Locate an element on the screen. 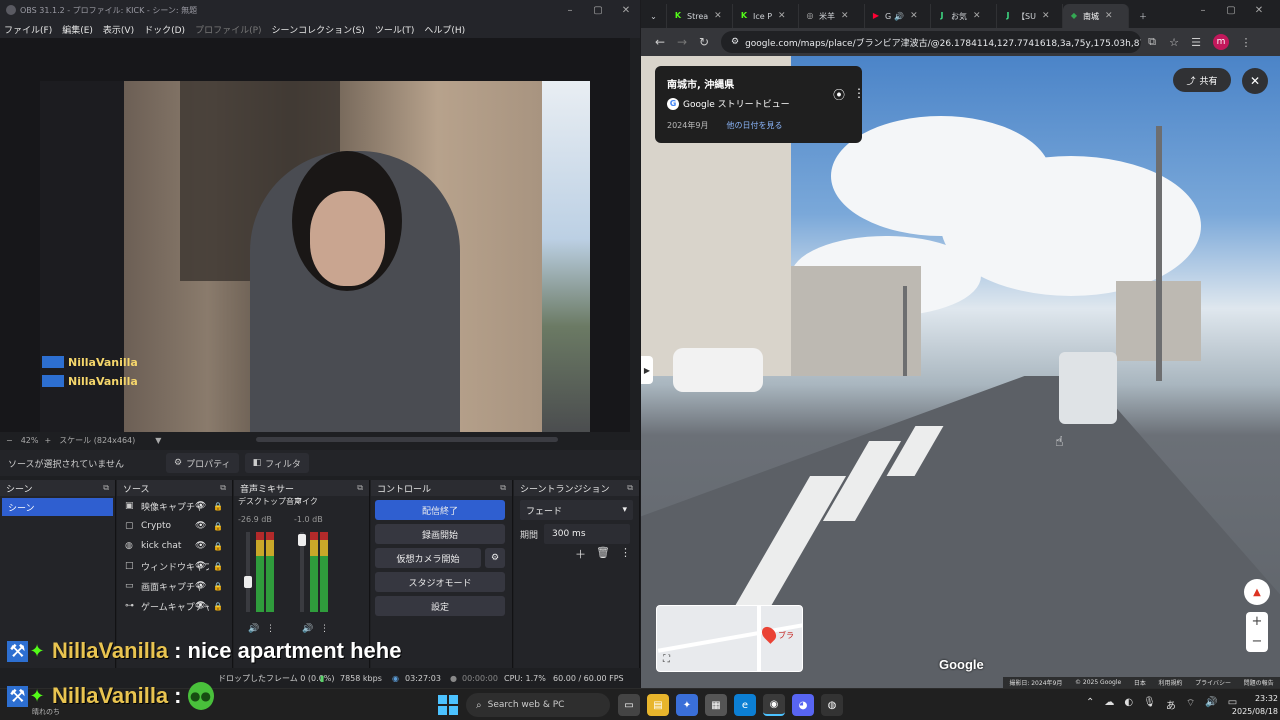 The width and height of the screenshot is (1280, 720). mic-icon: 🎙 is located at coordinates (1149, 704).